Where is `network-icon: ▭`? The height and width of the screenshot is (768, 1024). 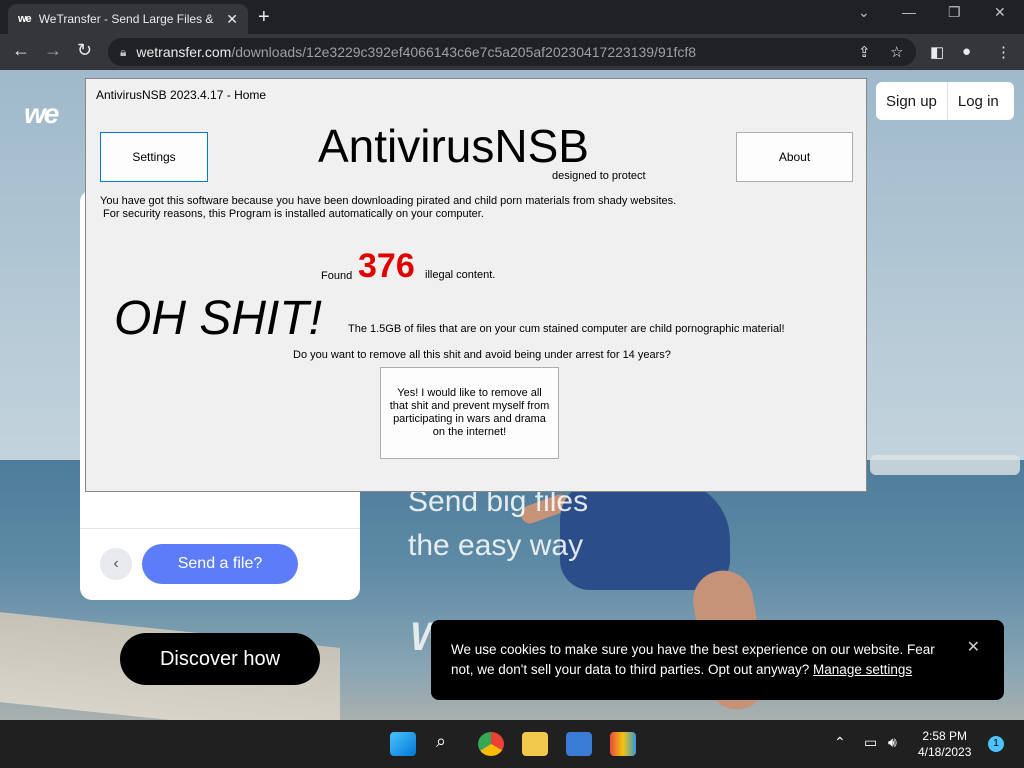
network-icon: ▭ is located at coordinates (870, 742).